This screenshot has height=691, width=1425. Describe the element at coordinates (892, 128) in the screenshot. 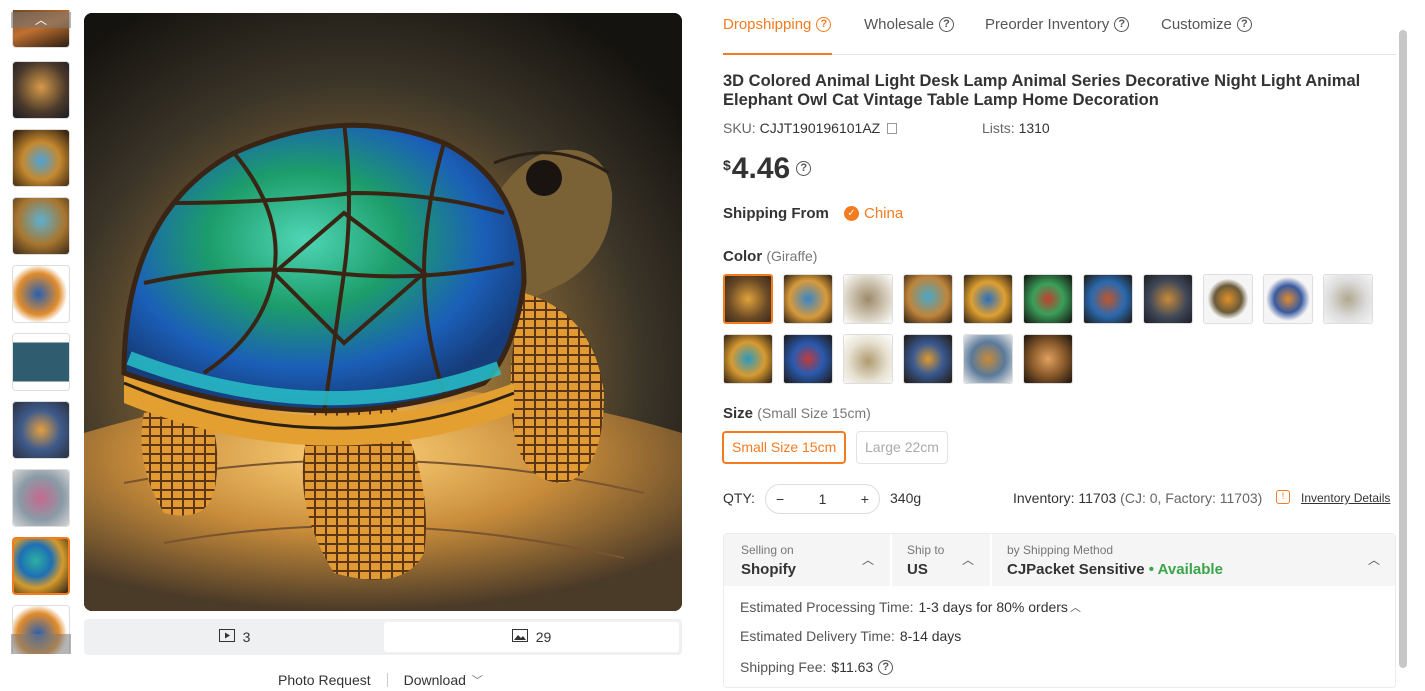

I see `copy-icon` at that location.